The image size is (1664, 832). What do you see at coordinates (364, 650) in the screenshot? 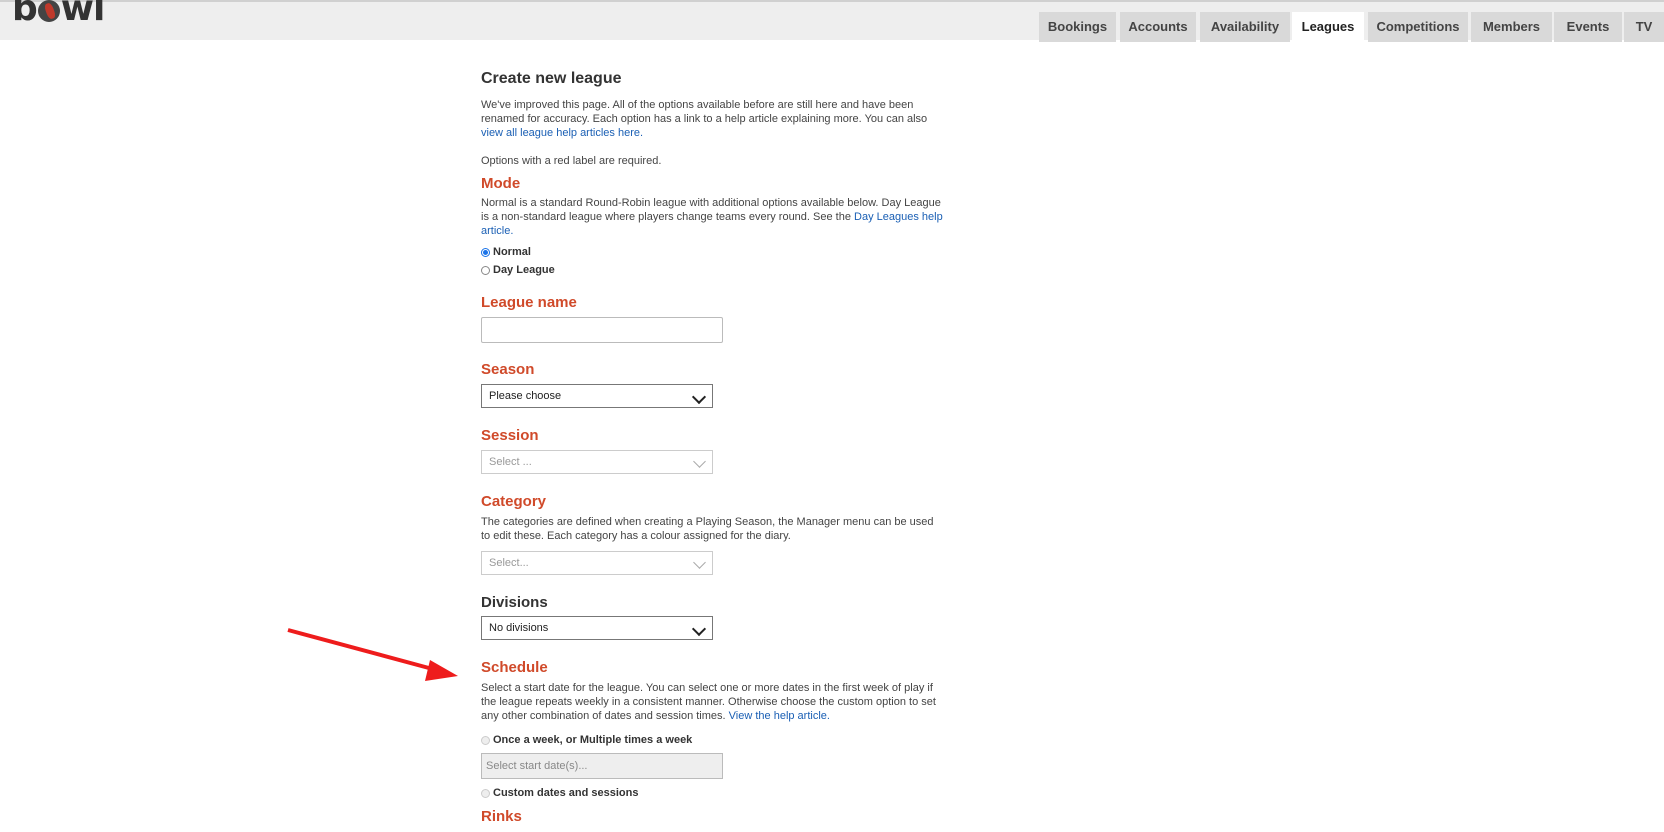
I see `annotation-arrow-shaft` at bounding box center [364, 650].